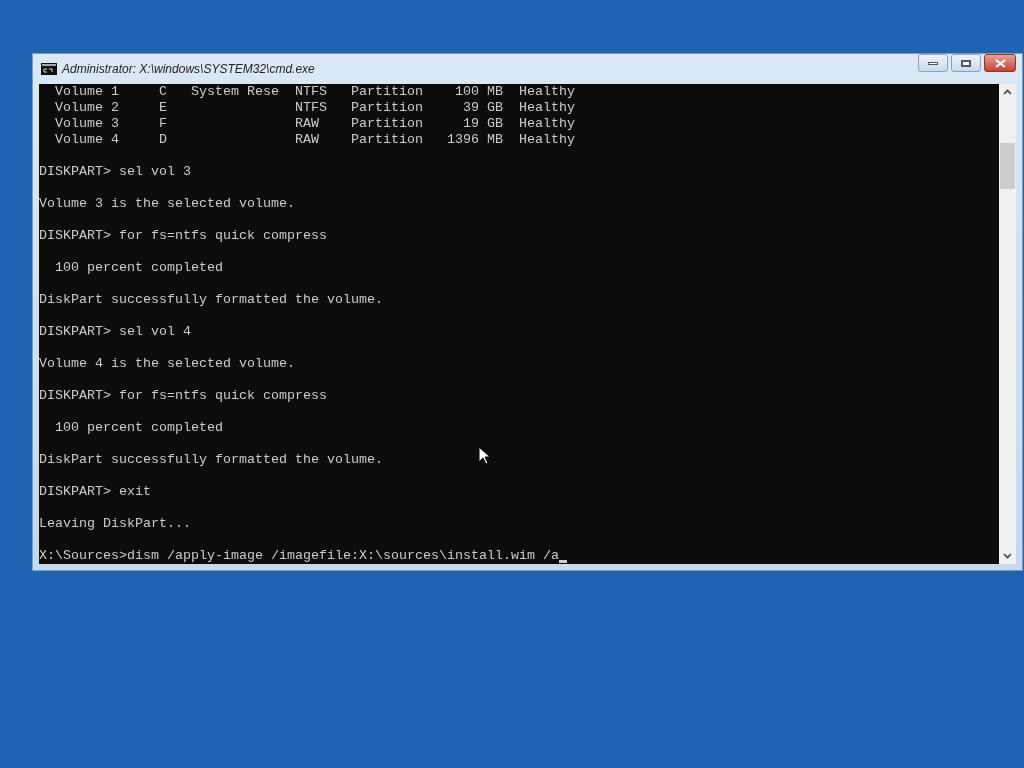 The image size is (1024, 768). I want to click on scrollbar, so click(1007, 324).